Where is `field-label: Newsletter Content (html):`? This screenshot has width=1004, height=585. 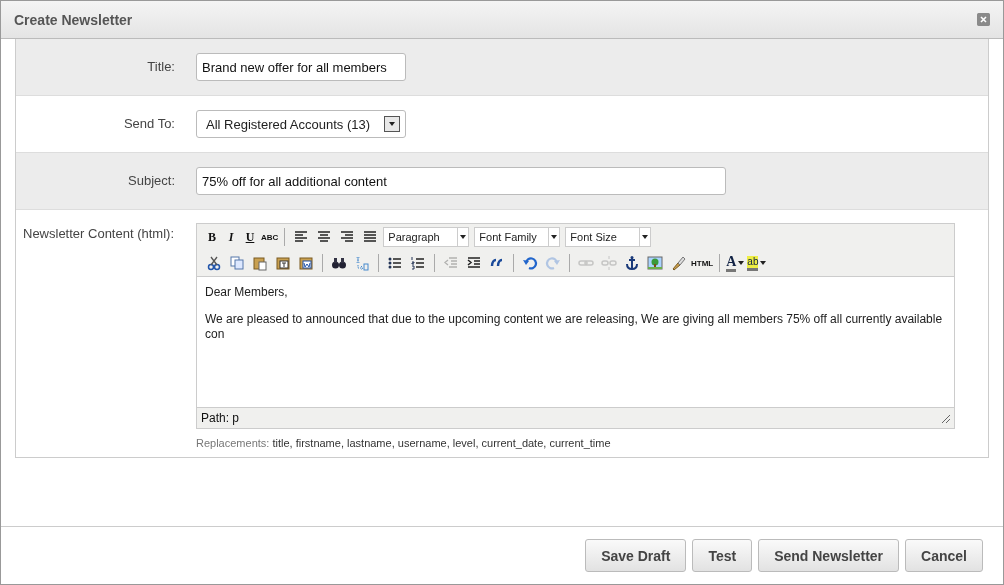
field-label: Newsletter Content (html): is located at coordinates (98, 234).